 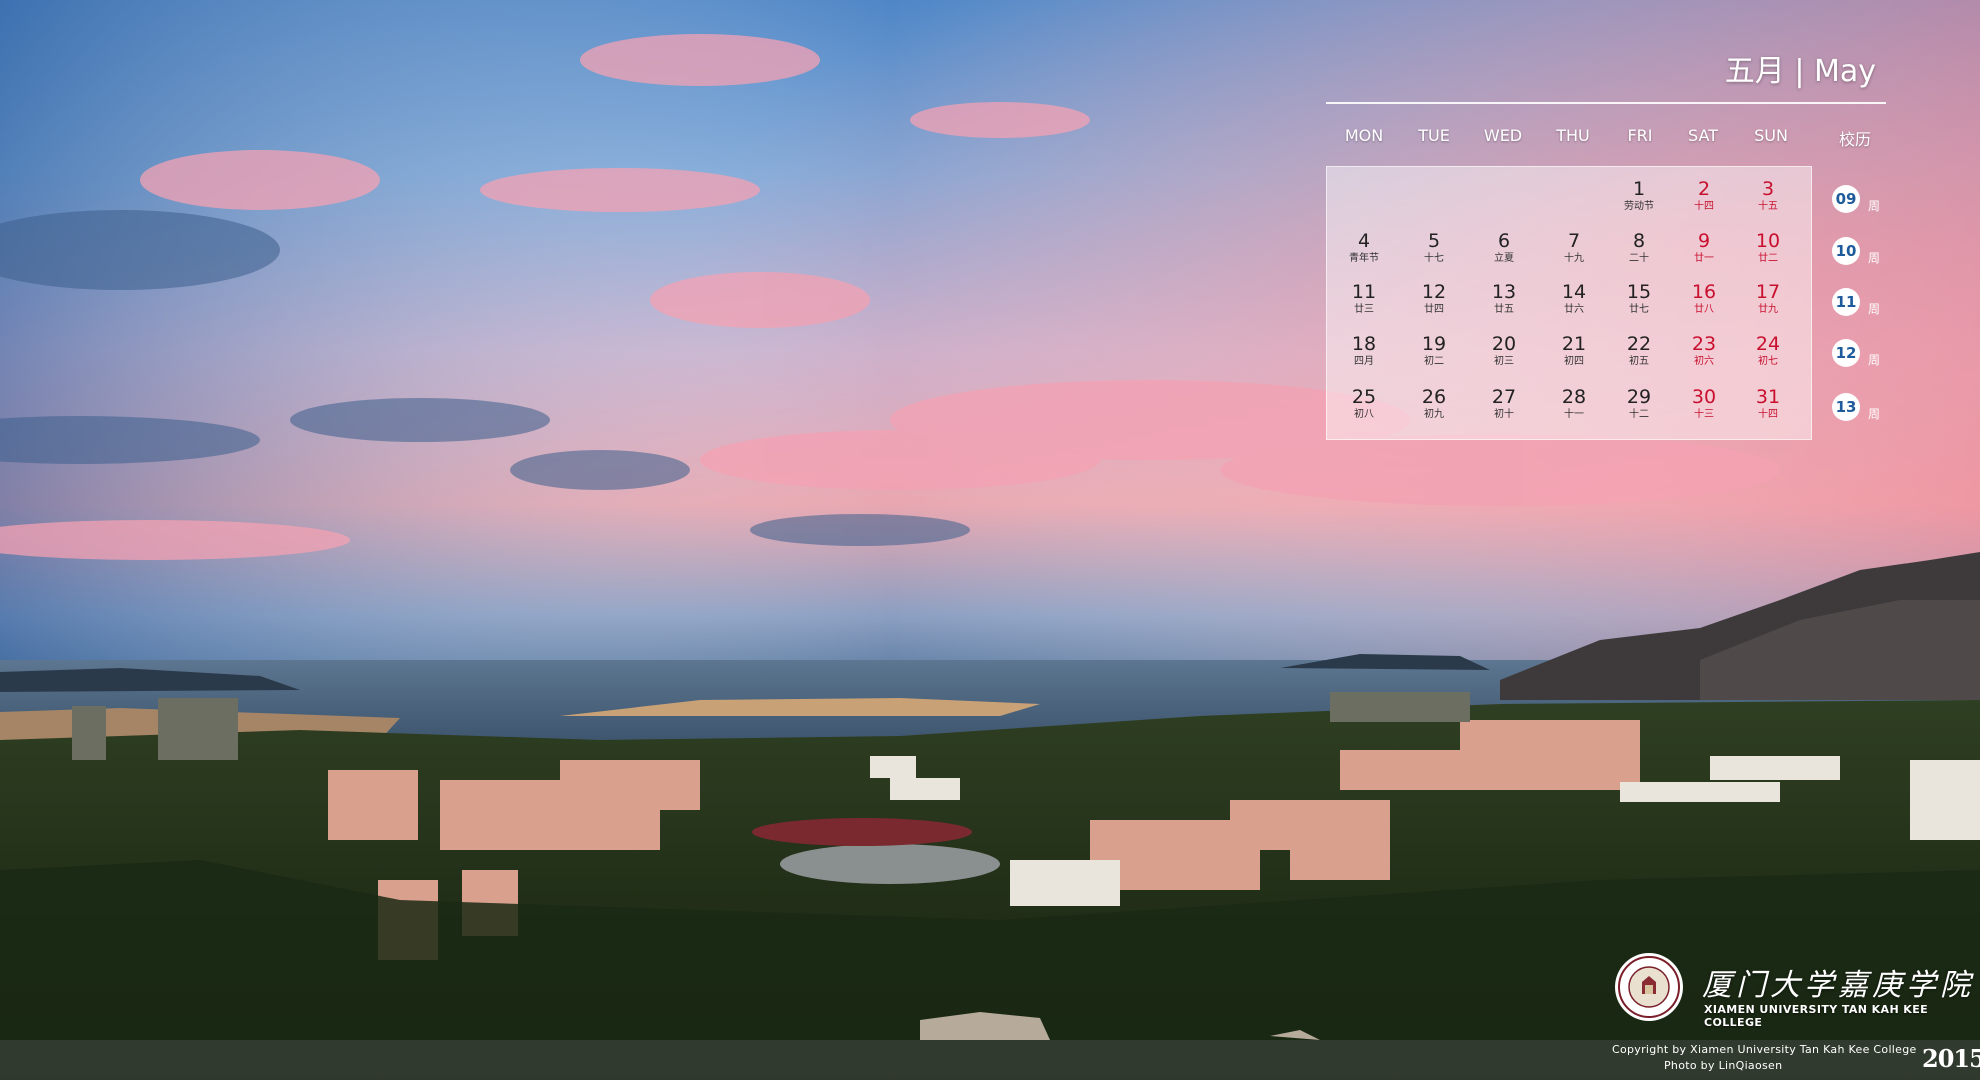 I want to click on calendar-day-12: 12 廿四, so click(x=1434, y=304).